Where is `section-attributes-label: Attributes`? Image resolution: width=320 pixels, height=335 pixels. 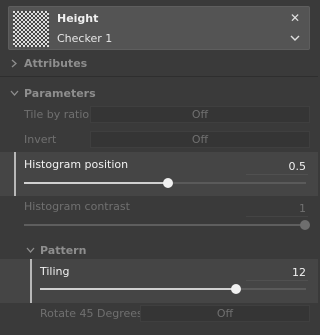 section-attributes-label: Attributes is located at coordinates (56, 63).